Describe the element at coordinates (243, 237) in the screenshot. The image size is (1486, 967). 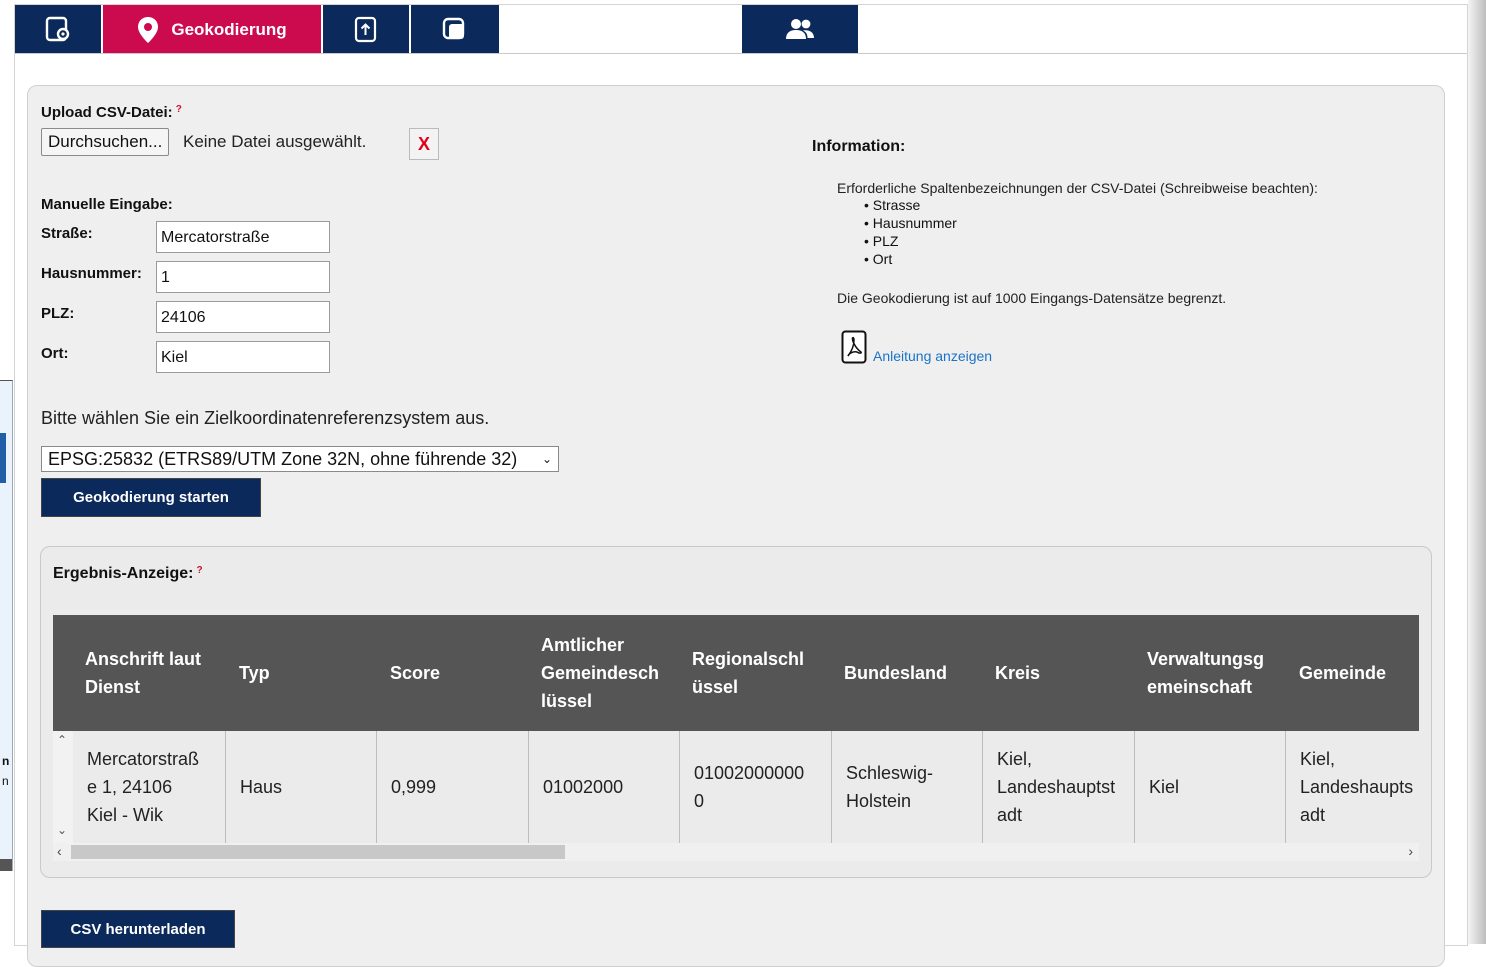
I see `street-input: Mercatorstraße` at that location.